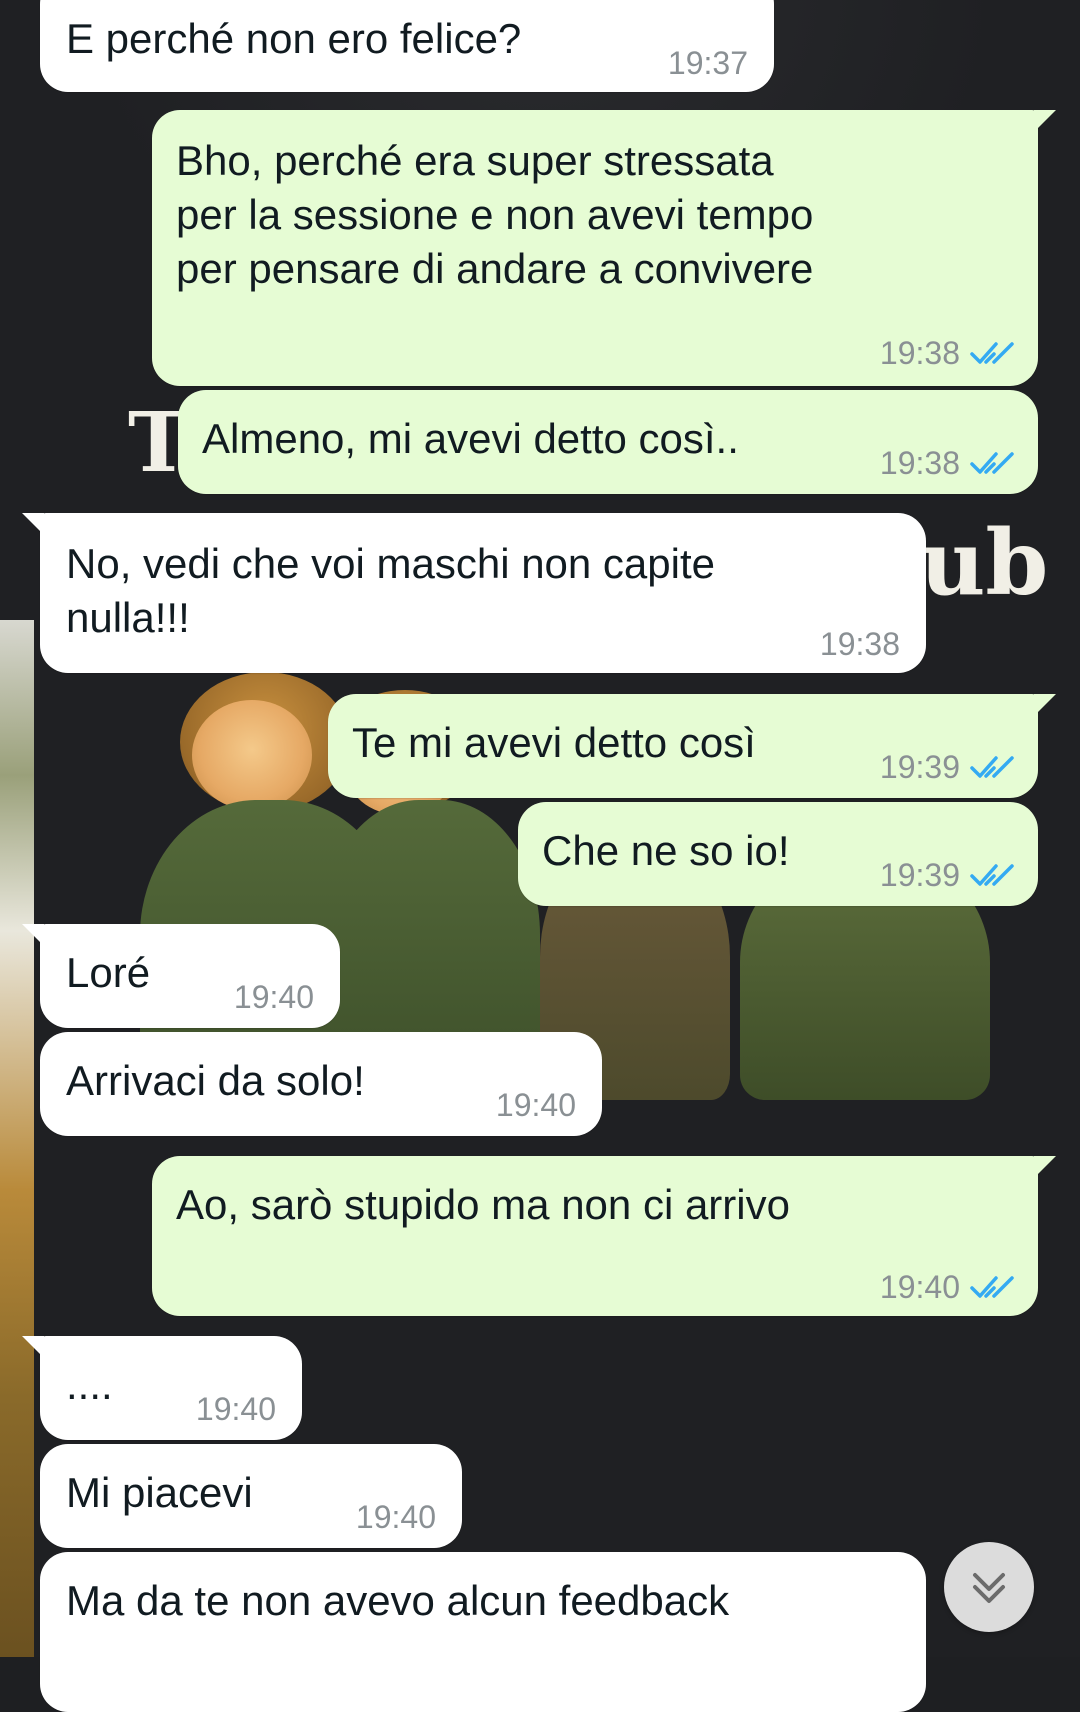 This screenshot has height=1712, width=1080. Describe the element at coordinates (483, 1632) in the screenshot. I see `message-incoming: Ma da te non avevo alcun feedback` at that location.